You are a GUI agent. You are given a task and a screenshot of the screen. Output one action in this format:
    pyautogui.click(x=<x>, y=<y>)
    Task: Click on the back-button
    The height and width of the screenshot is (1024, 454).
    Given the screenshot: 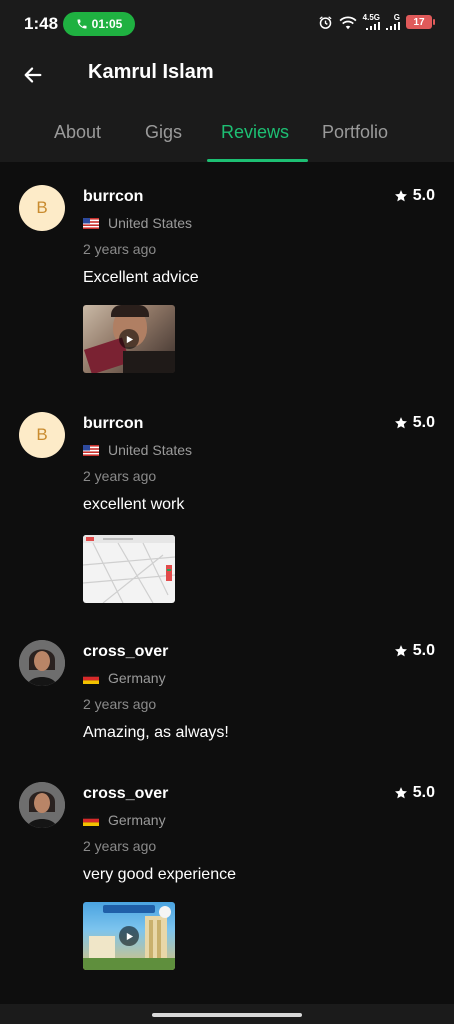 What is the action you would take?
    pyautogui.click(x=33, y=75)
    